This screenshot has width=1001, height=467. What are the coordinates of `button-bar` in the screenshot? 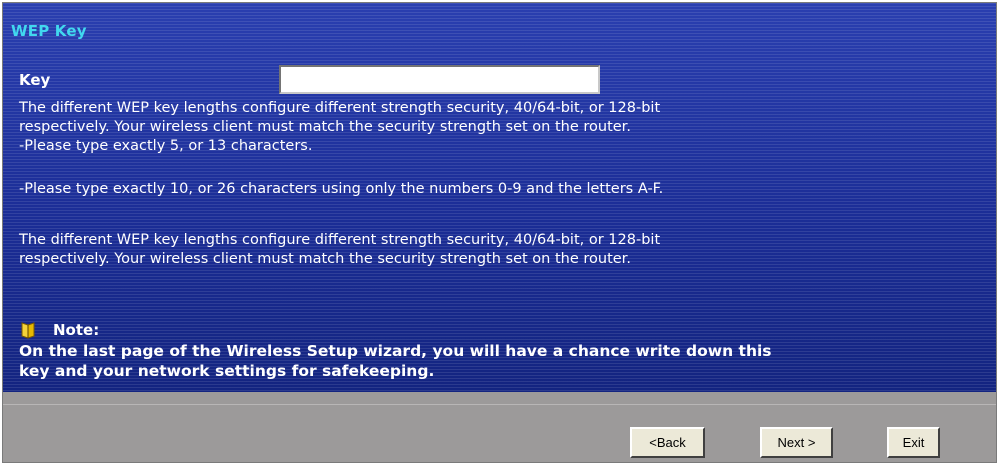 It's located at (499, 427).